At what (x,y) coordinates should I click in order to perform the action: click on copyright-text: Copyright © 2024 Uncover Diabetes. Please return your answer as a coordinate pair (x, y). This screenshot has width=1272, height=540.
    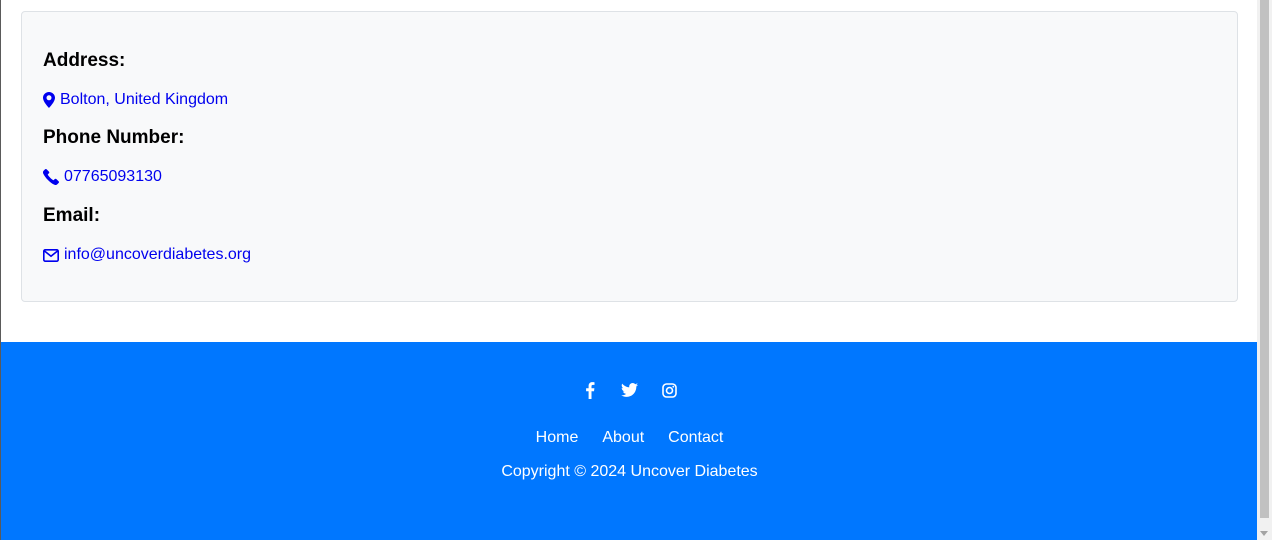
    Looking at the image, I should click on (629, 471).